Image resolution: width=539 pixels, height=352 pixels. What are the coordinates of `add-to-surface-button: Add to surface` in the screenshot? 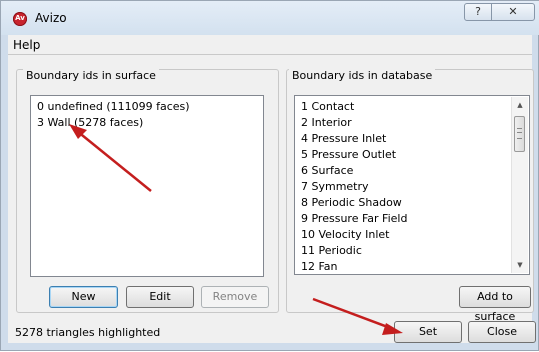 It's located at (495, 304).